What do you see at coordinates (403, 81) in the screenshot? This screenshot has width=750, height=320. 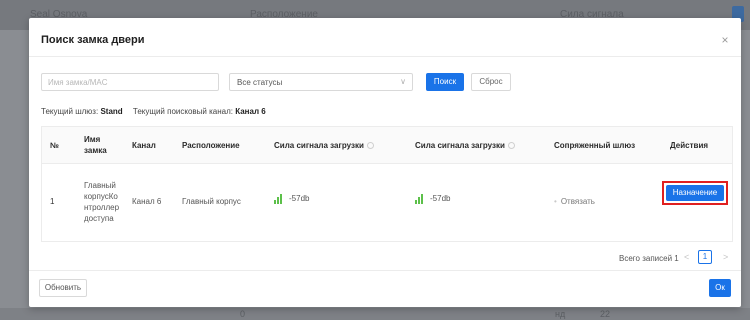 I see `chevron-down-icon: ∨` at bounding box center [403, 81].